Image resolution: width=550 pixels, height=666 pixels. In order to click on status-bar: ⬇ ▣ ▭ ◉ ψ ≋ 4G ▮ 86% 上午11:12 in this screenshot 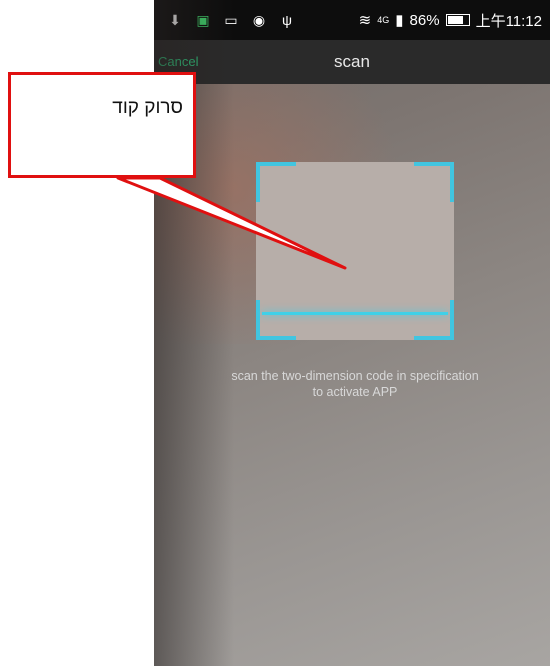, I will do `click(352, 20)`.